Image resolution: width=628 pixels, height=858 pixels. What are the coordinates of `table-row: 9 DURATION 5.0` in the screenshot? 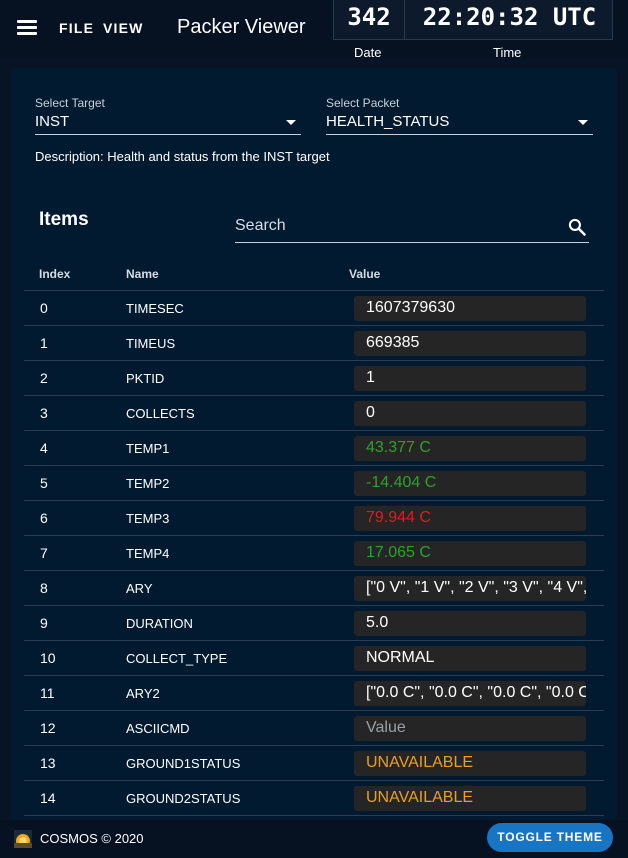 It's located at (314, 623).